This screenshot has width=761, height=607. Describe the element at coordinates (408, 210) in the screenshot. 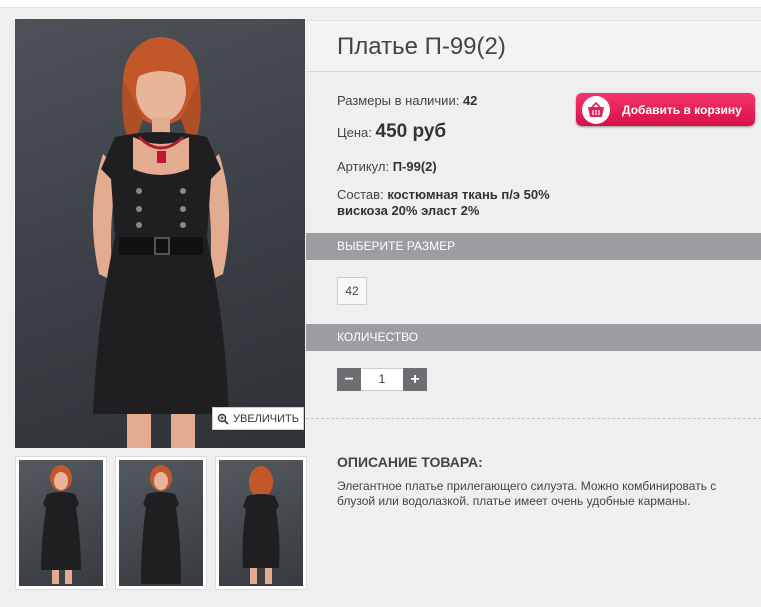

I see `composition-value-line2: вискоза 20% эласт 2%` at that location.